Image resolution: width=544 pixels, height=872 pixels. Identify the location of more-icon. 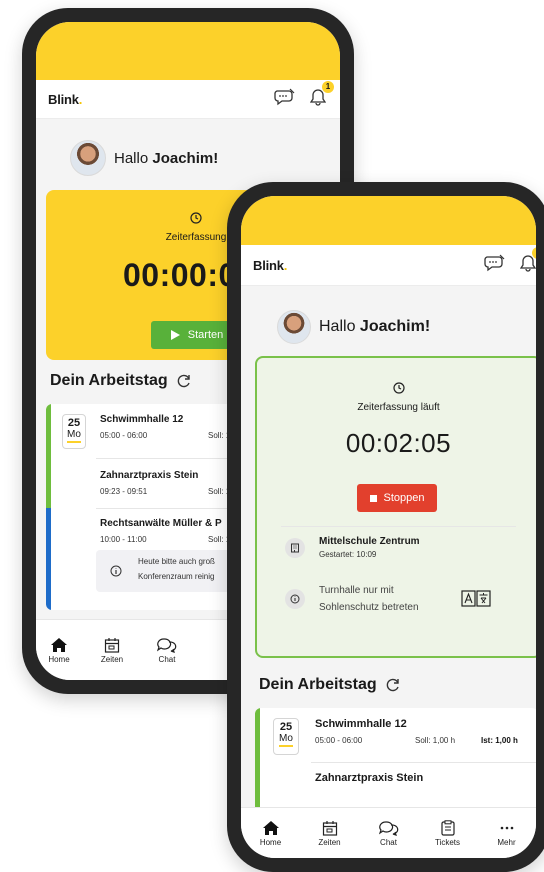
(506, 827).